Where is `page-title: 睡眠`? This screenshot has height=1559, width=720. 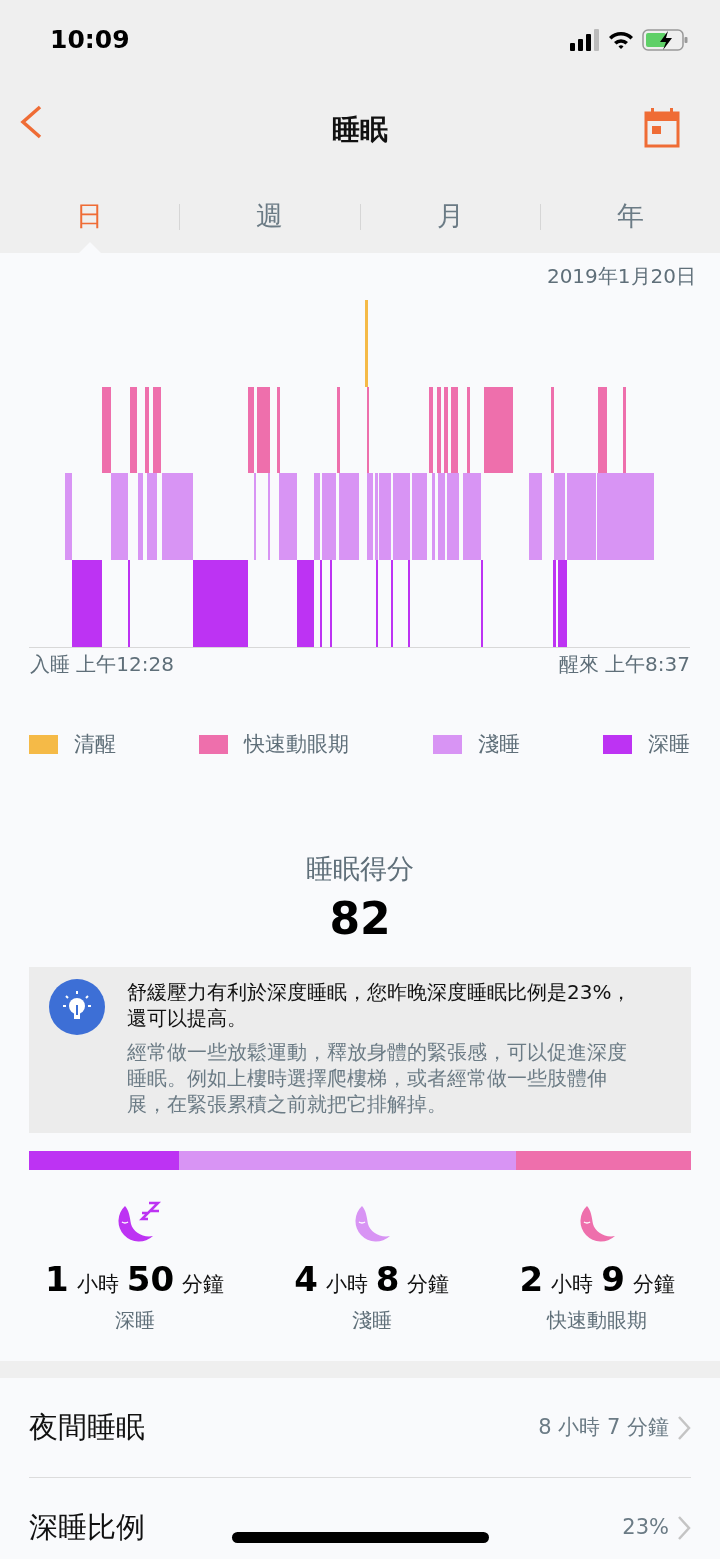
page-title: 睡眠 is located at coordinates (360, 130).